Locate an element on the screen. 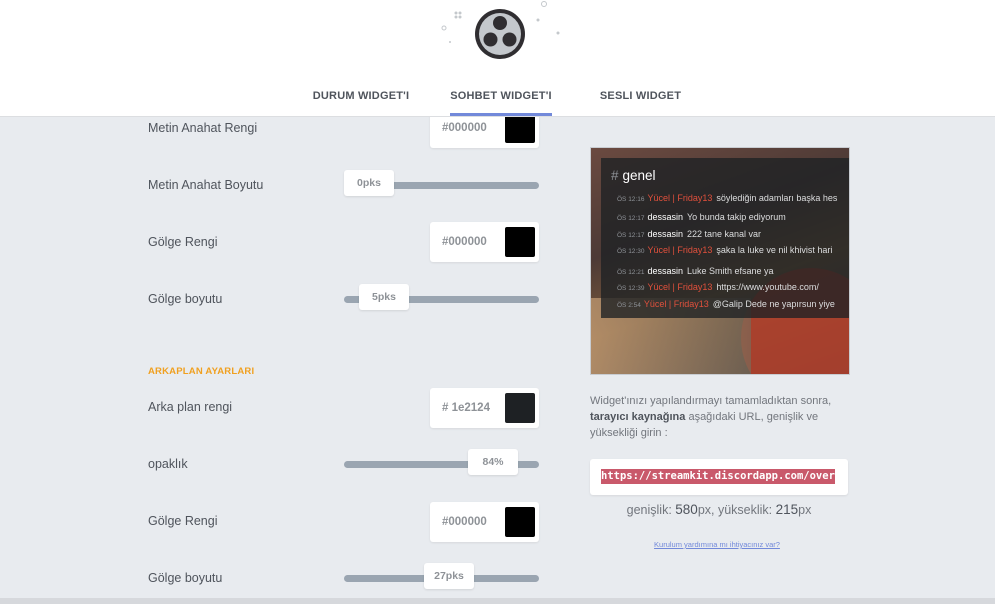 This screenshot has height=604, width=995. shadow-color-2-label: Gölge Rengi is located at coordinates (183, 521).